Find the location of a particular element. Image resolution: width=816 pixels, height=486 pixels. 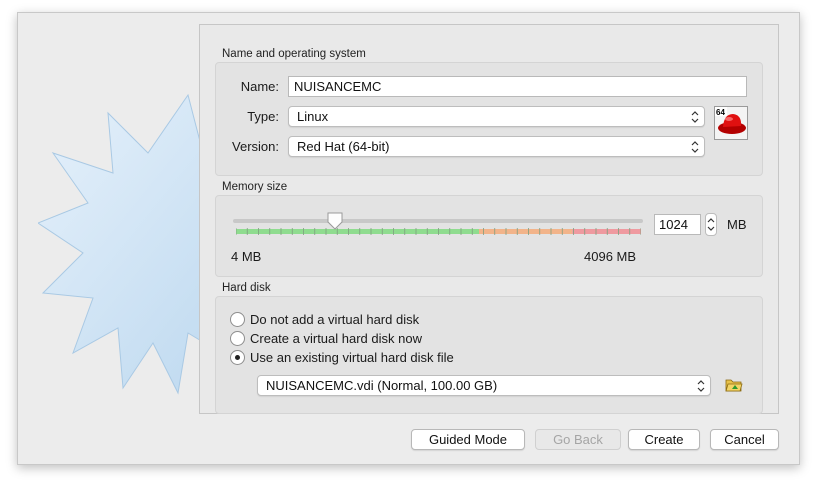

memory-slider-thumb is located at coordinates (335, 221).